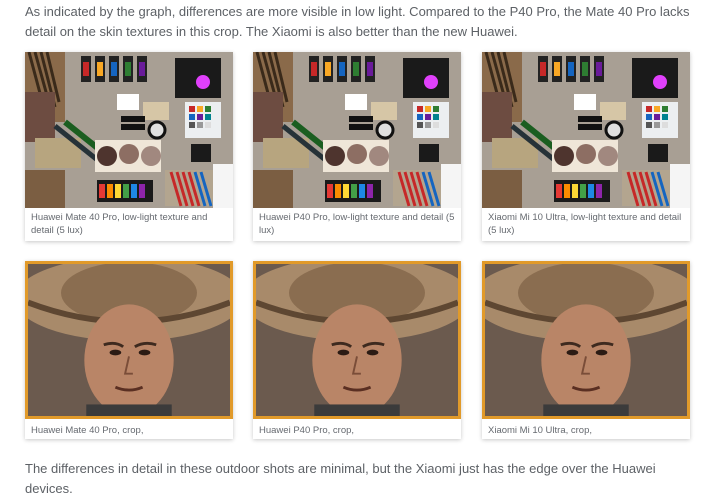 The width and height of the screenshot is (720, 499). What do you see at coordinates (540, 430) in the screenshot?
I see `image-caption: Xiaomi Mi 10 Ultra, crop,` at bounding box center [540, 430].